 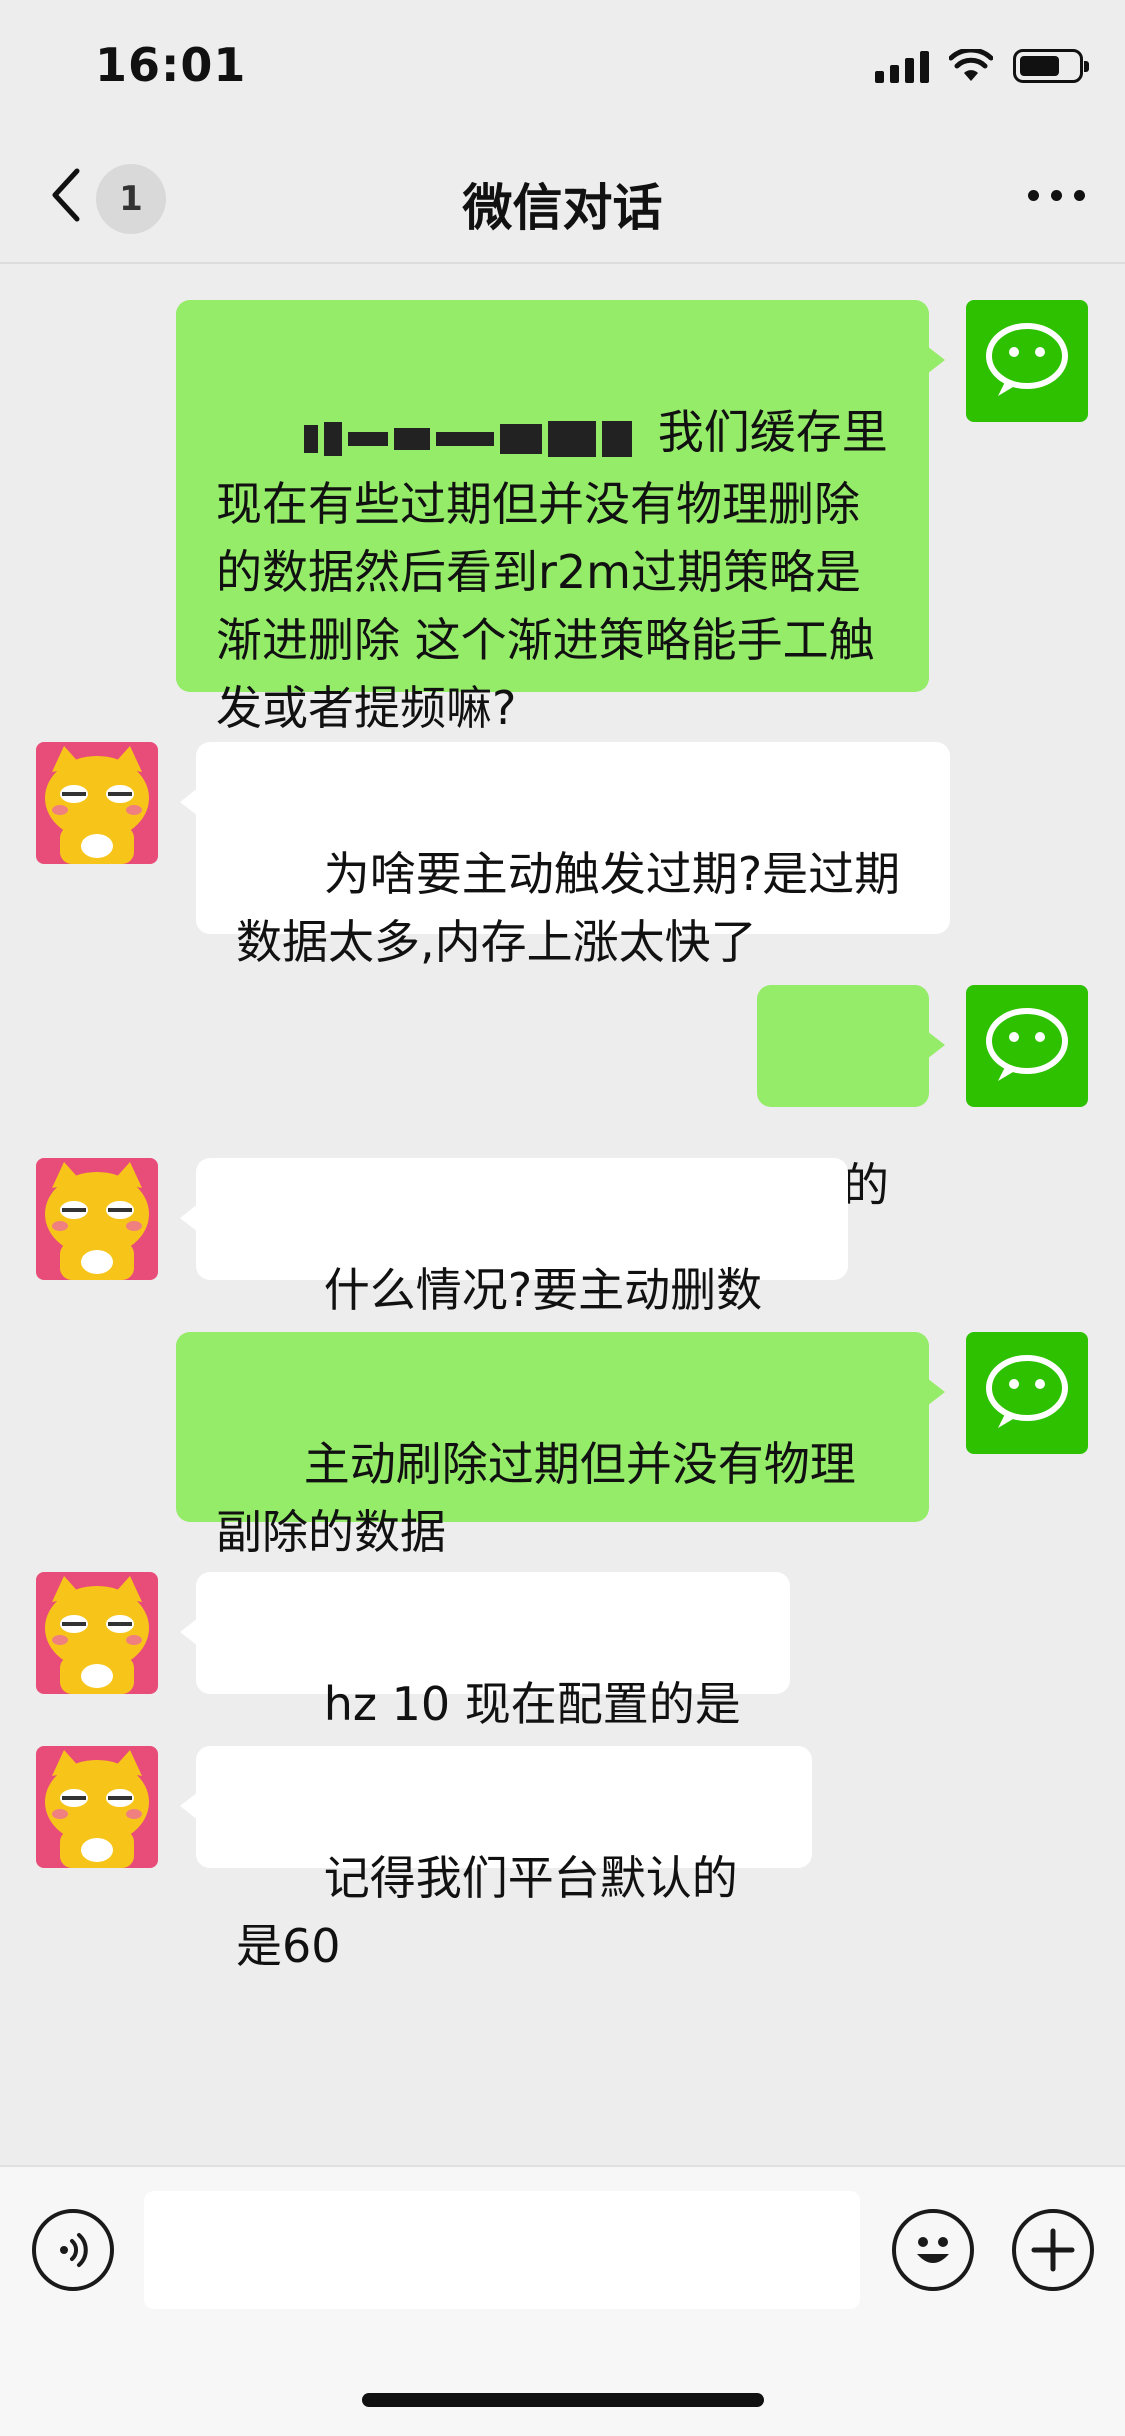 I want to click on chat-title: 微信对话, so click(x=562, y=208).